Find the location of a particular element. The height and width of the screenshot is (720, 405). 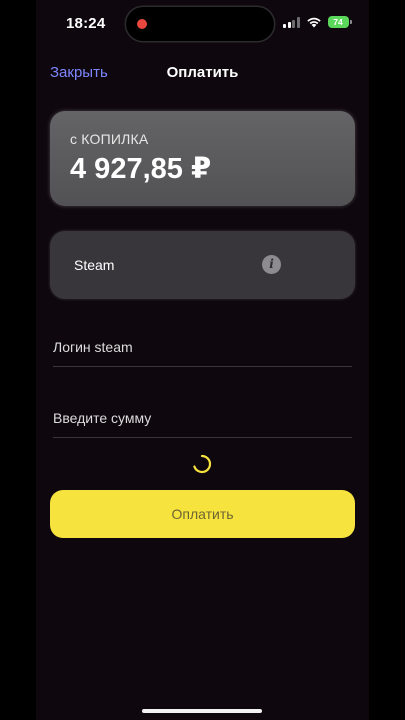

sum-field-container is located at coordinates (202, 420).